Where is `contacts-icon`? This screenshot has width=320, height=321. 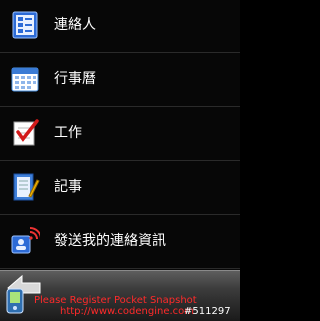 contacts-icon is located at coordinates (25, 25).